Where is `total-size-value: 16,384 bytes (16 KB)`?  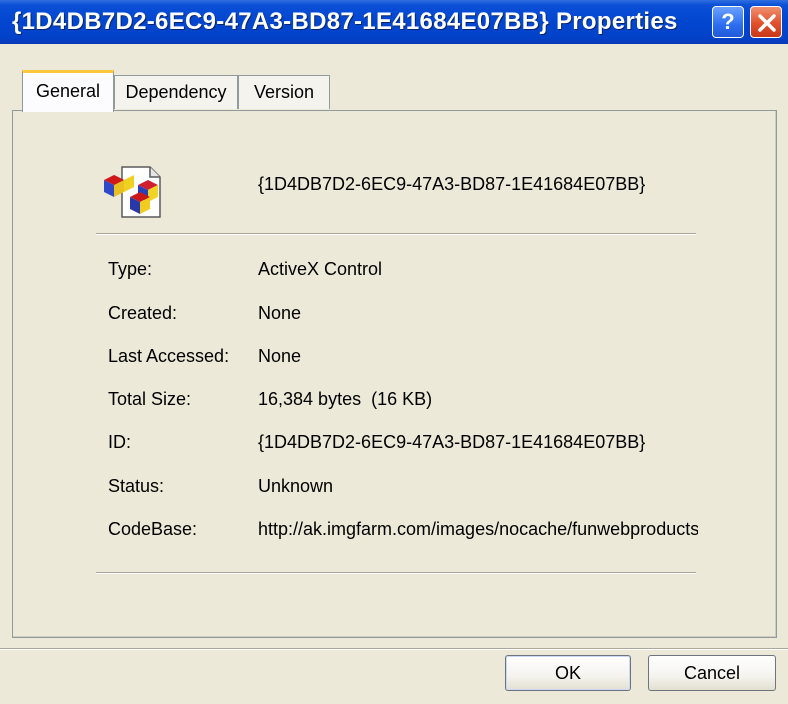 total-size-value: 16,384 bytes (16 KB) is located at coordinates (345, 399).